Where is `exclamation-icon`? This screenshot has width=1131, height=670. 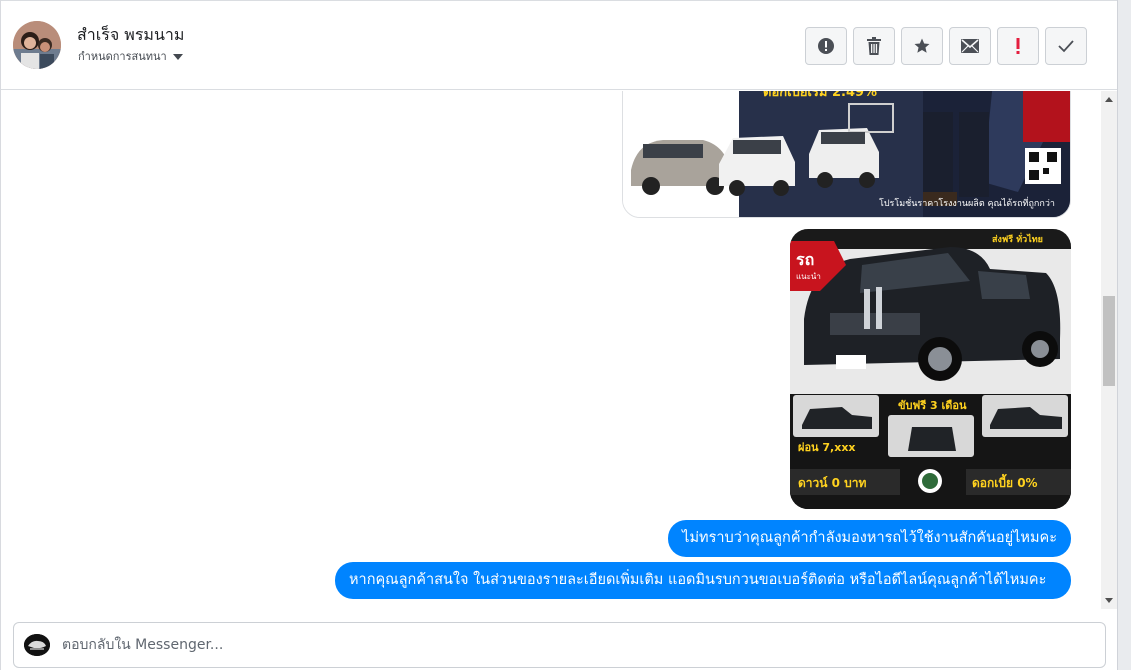 exclamation-icon is located at coordinates (1018, 46).